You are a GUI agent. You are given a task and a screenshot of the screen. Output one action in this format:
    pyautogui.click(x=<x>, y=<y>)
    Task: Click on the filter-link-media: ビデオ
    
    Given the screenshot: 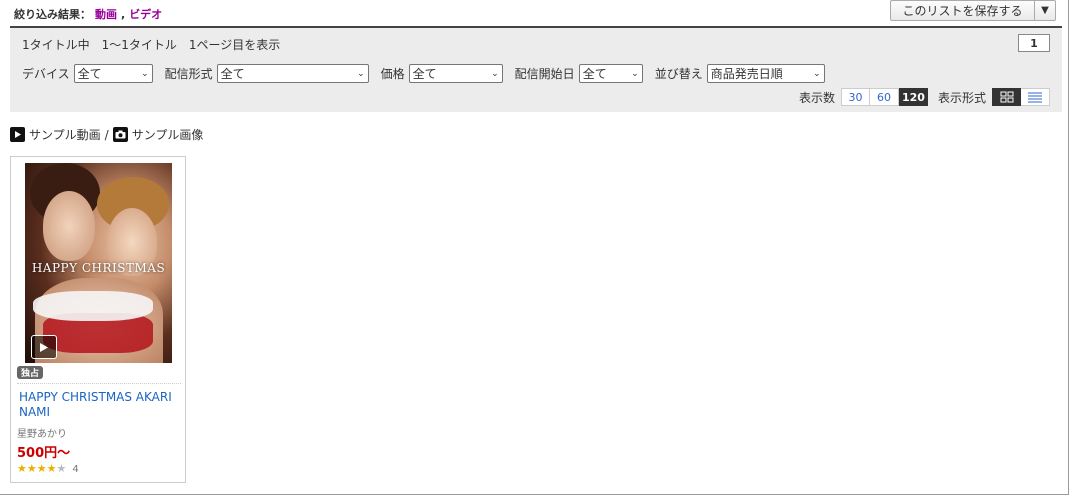 What is the action you would take?
    pyautogui.click(x=145, y=14)
    